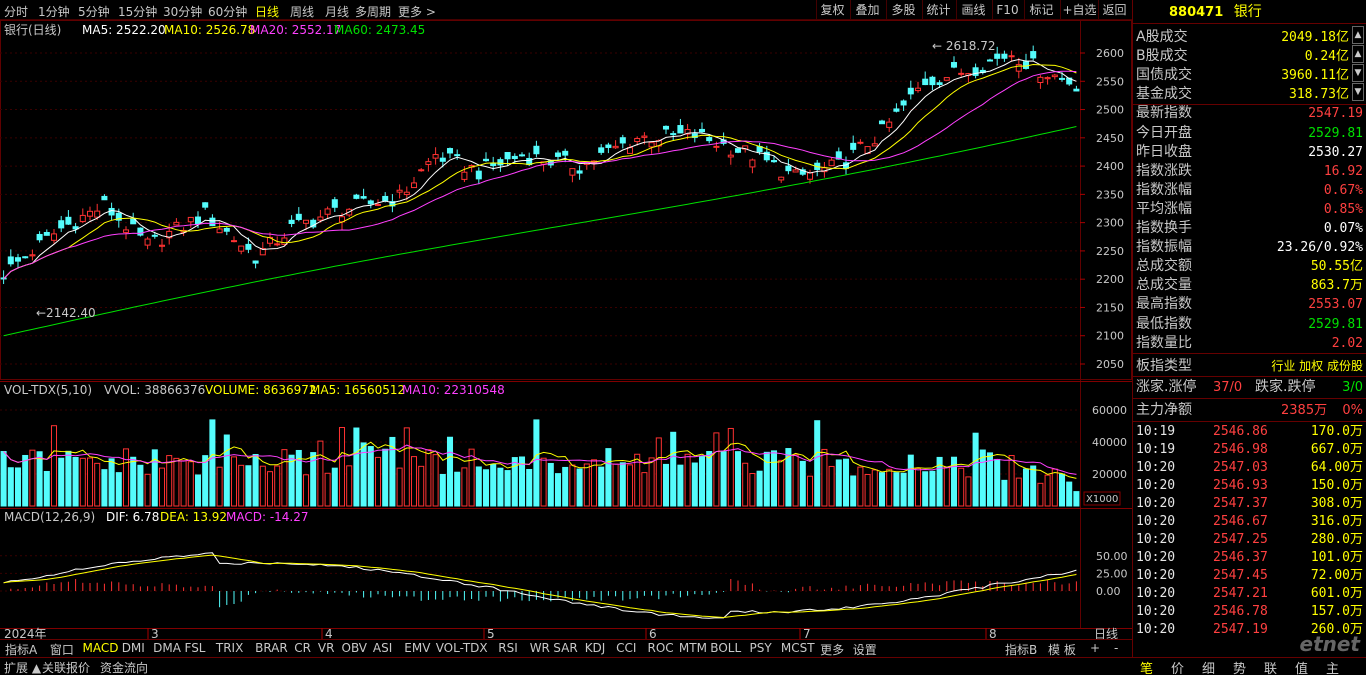 Image resolution: width=1366 pixels, height=675 pixels. I want to click on indicator-tab-mtm-20: MTM, so click(693, 648).